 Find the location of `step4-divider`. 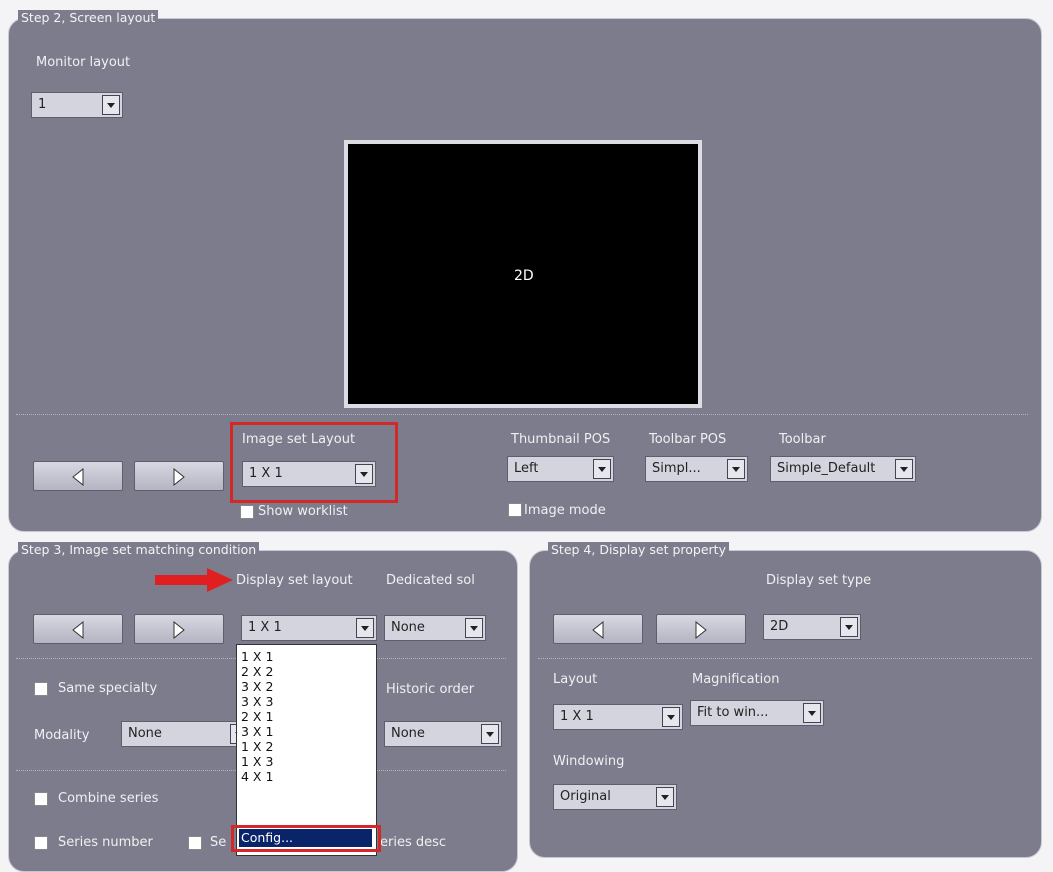

step4-divider is located at coordinates (785, 658).